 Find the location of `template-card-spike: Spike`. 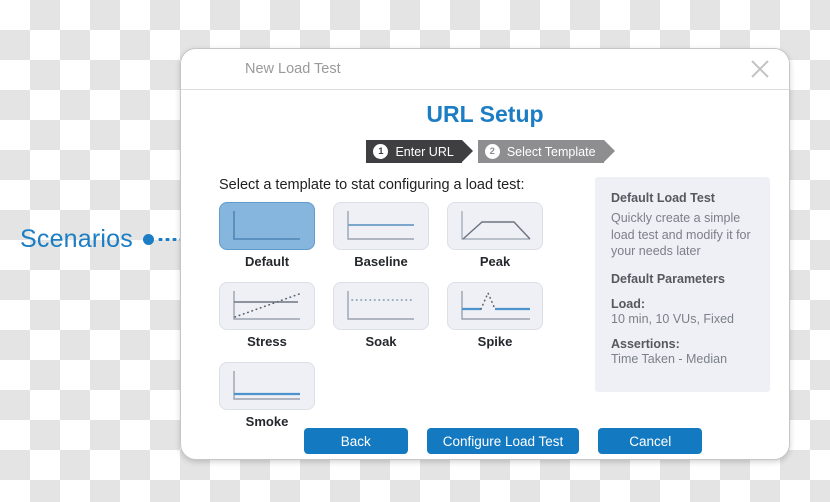

template-card-spike: Spike is located at coordinates (495, 319).